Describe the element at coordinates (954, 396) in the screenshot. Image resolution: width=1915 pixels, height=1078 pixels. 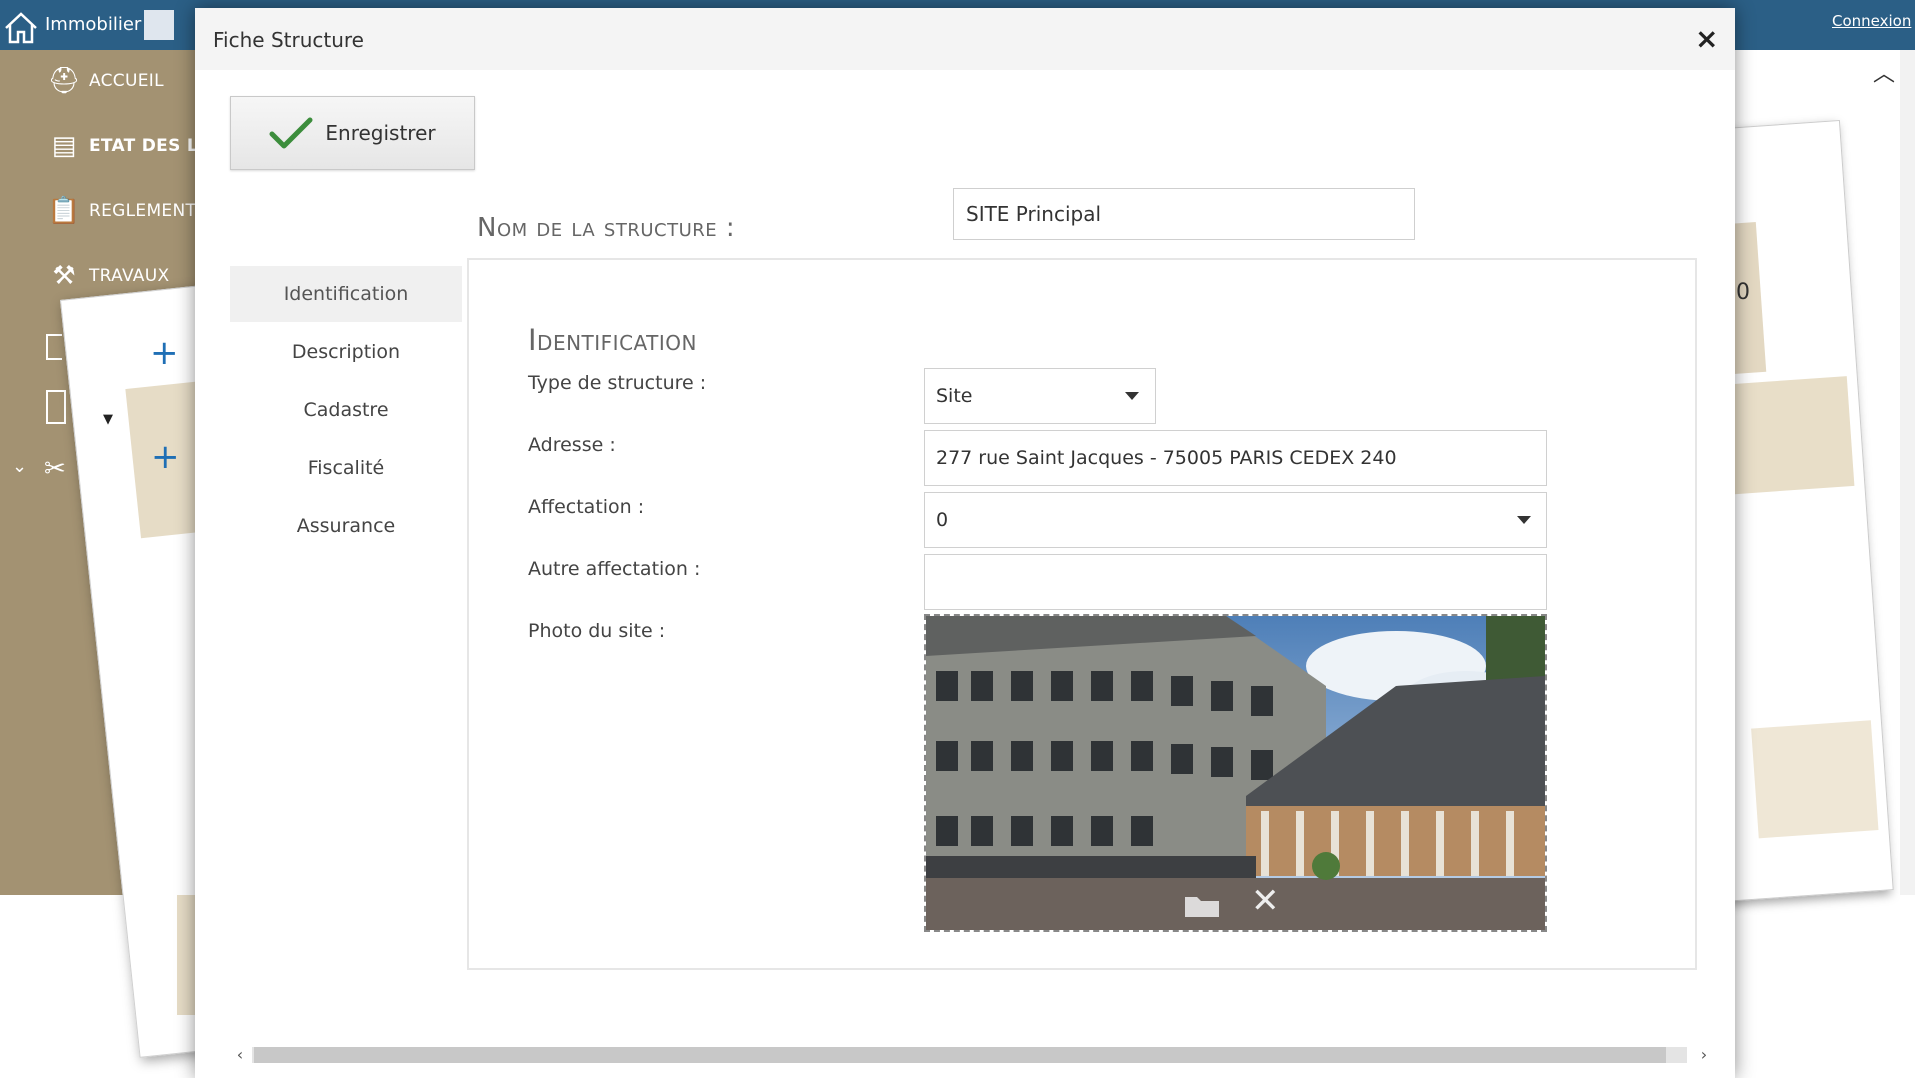
I see `type-structure-value: Site` at that location.